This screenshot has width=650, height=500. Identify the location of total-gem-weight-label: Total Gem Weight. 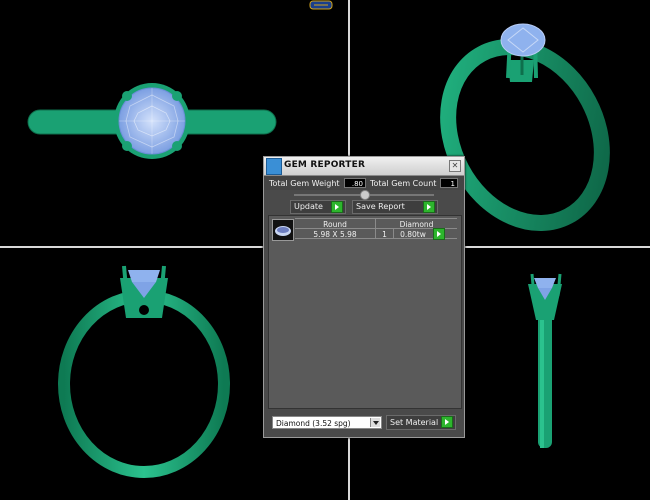
(304, 183).